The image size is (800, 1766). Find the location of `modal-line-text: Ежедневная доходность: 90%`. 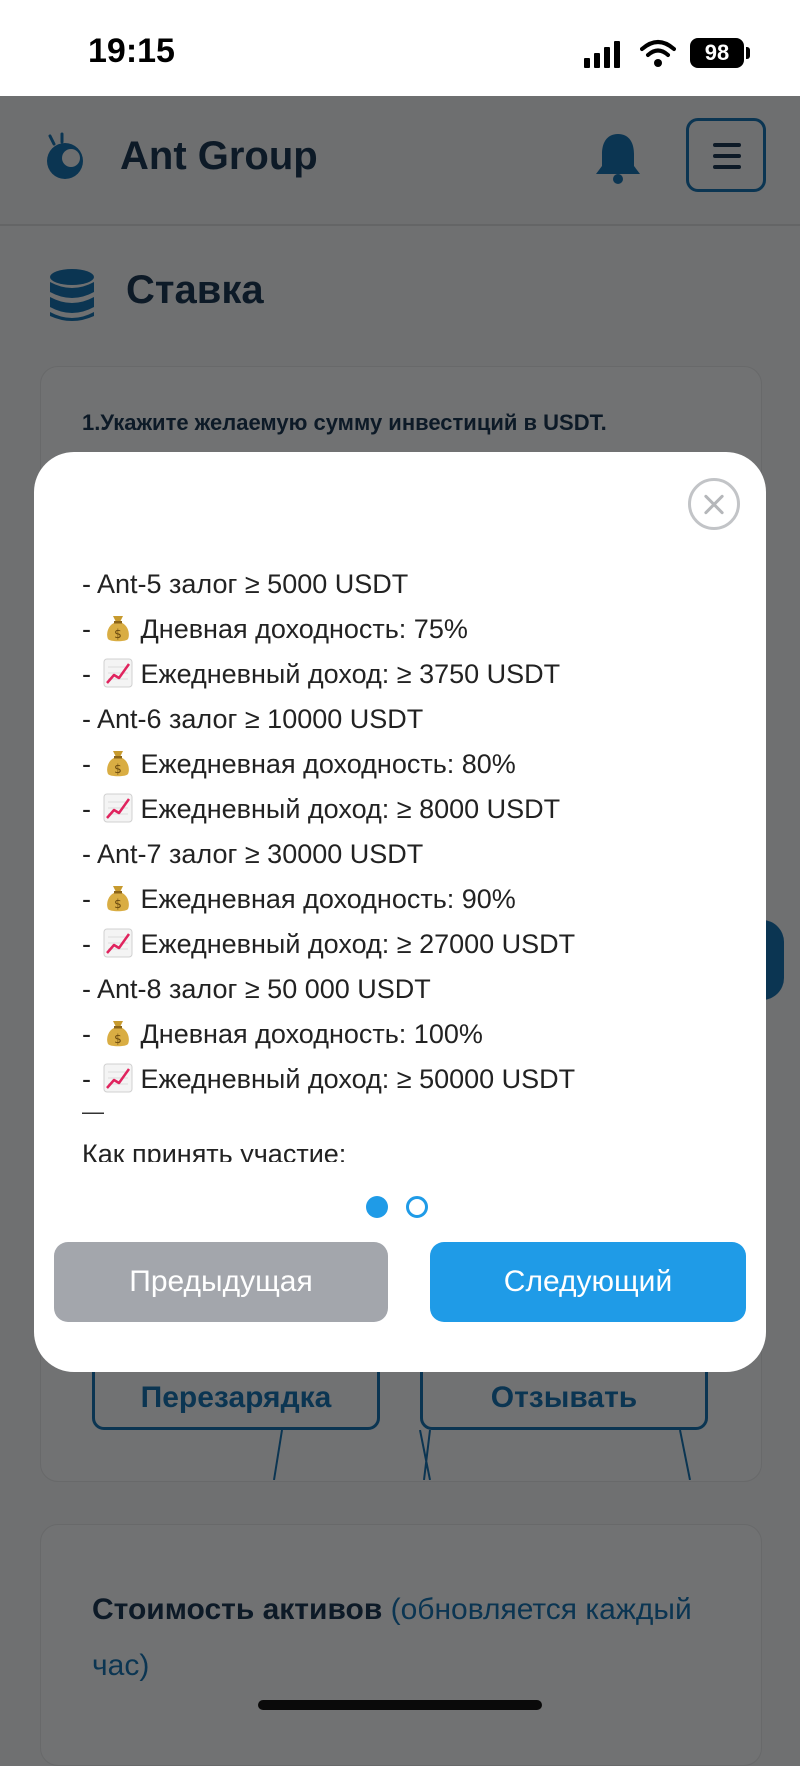

modal-line-text: Ежедневная доходность: 90% is located at coordinates (328, 899).